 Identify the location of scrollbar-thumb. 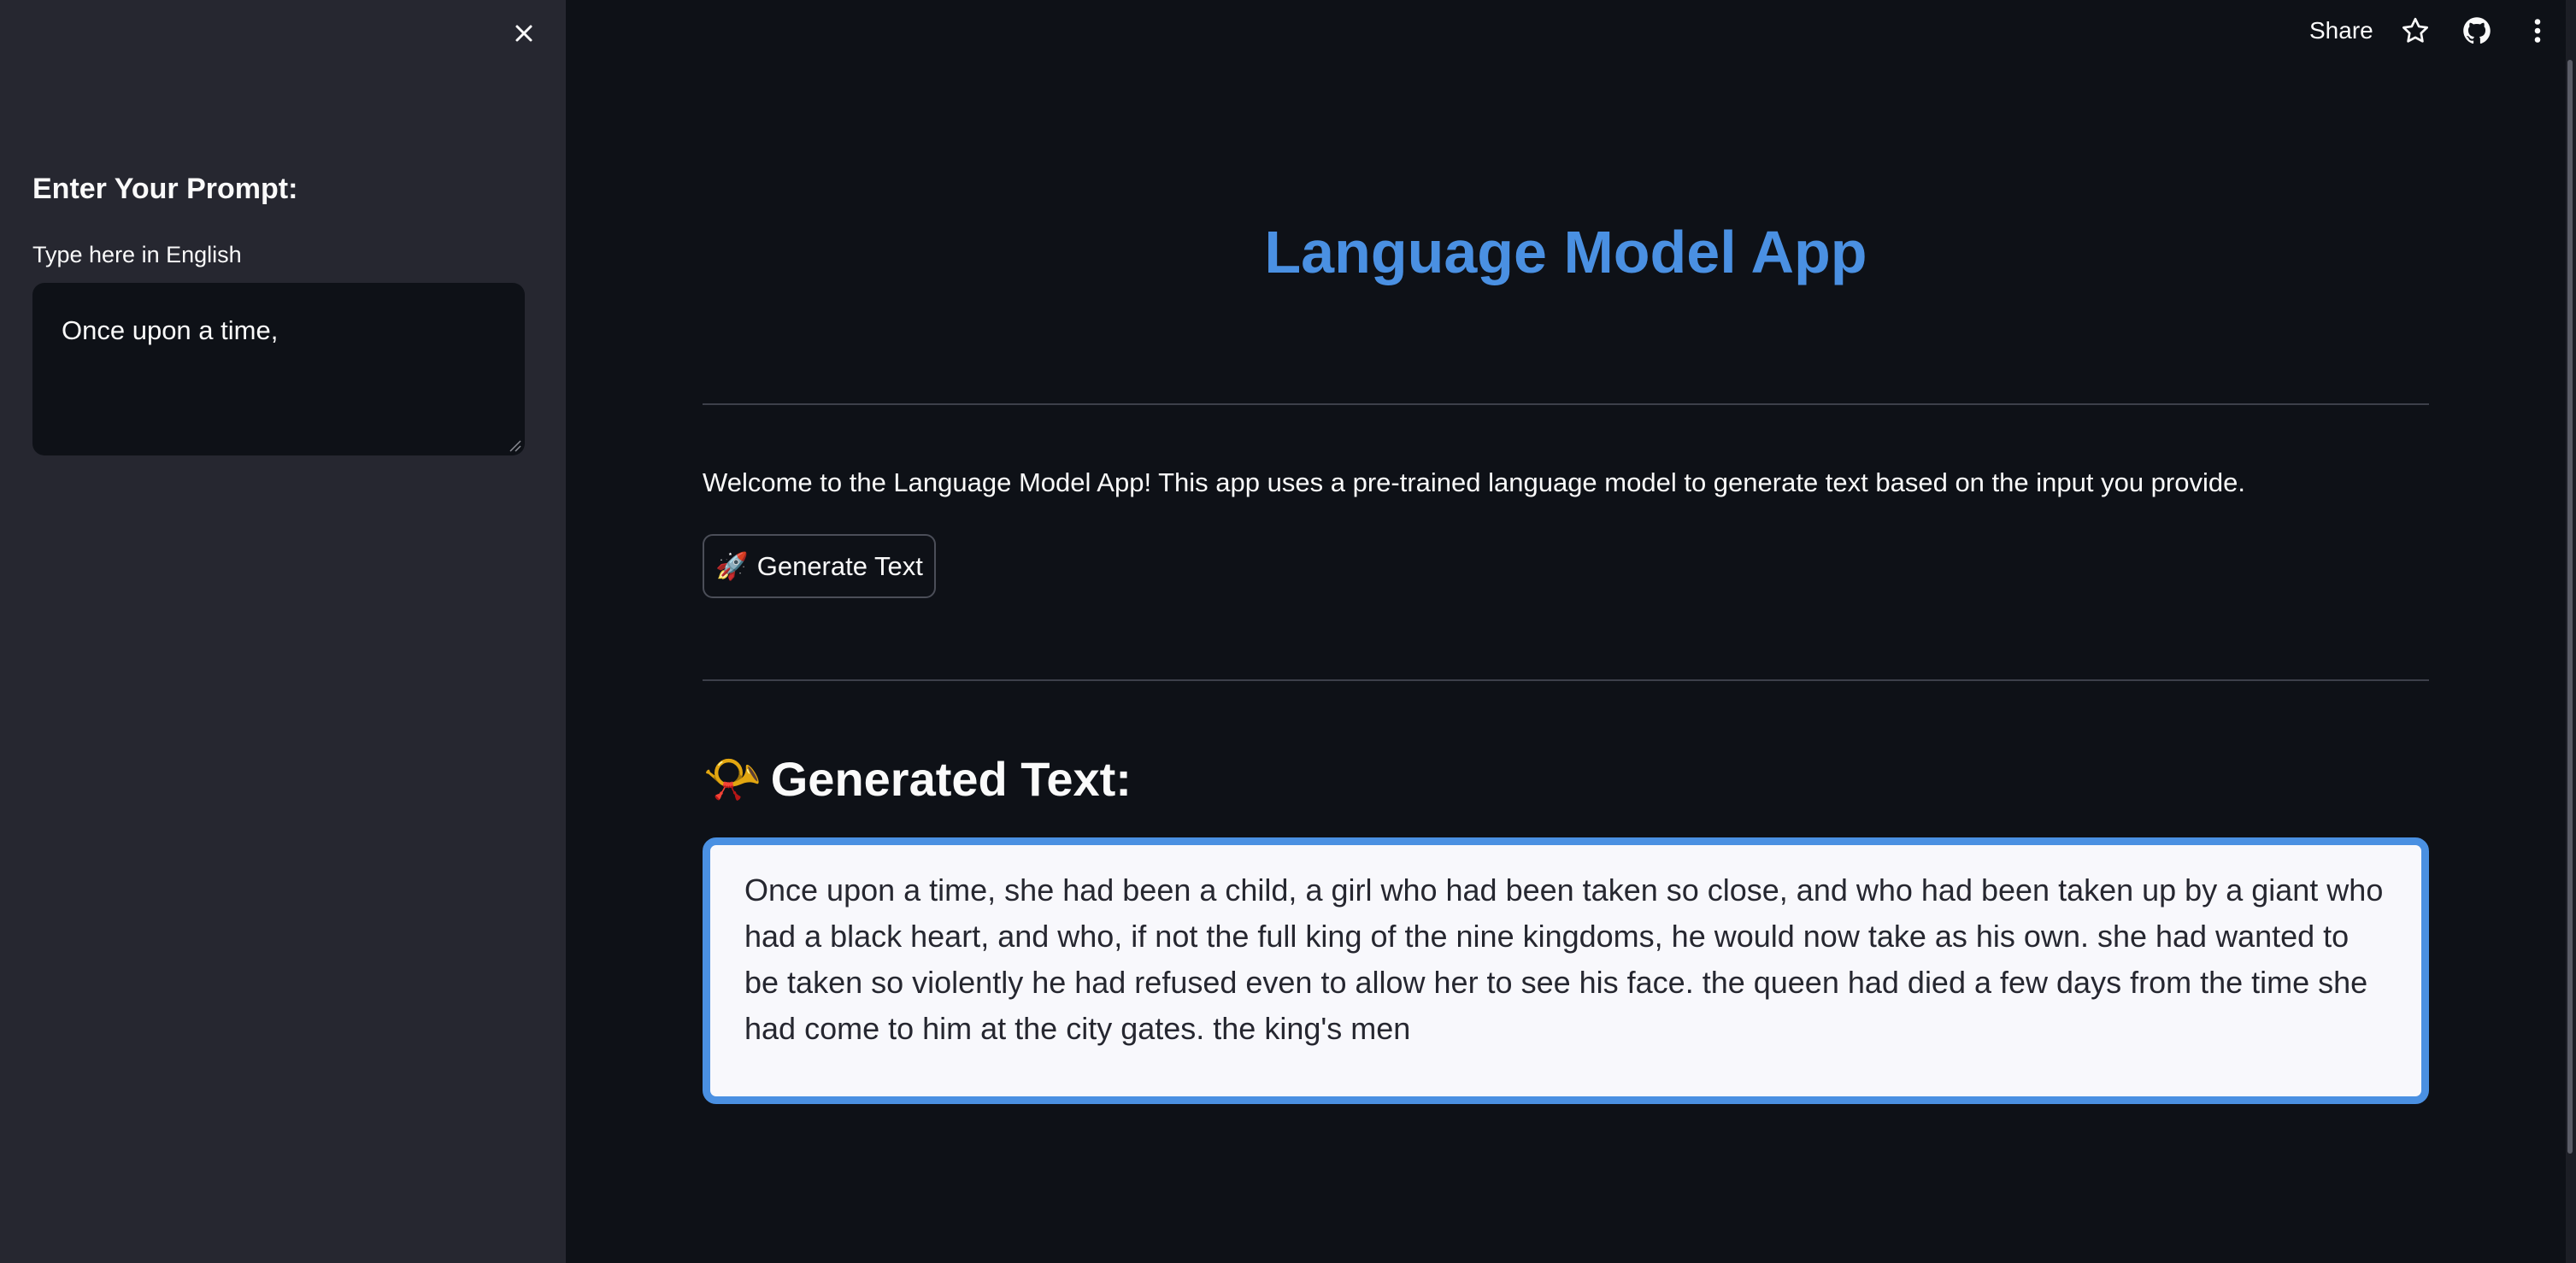
(2570, 607).